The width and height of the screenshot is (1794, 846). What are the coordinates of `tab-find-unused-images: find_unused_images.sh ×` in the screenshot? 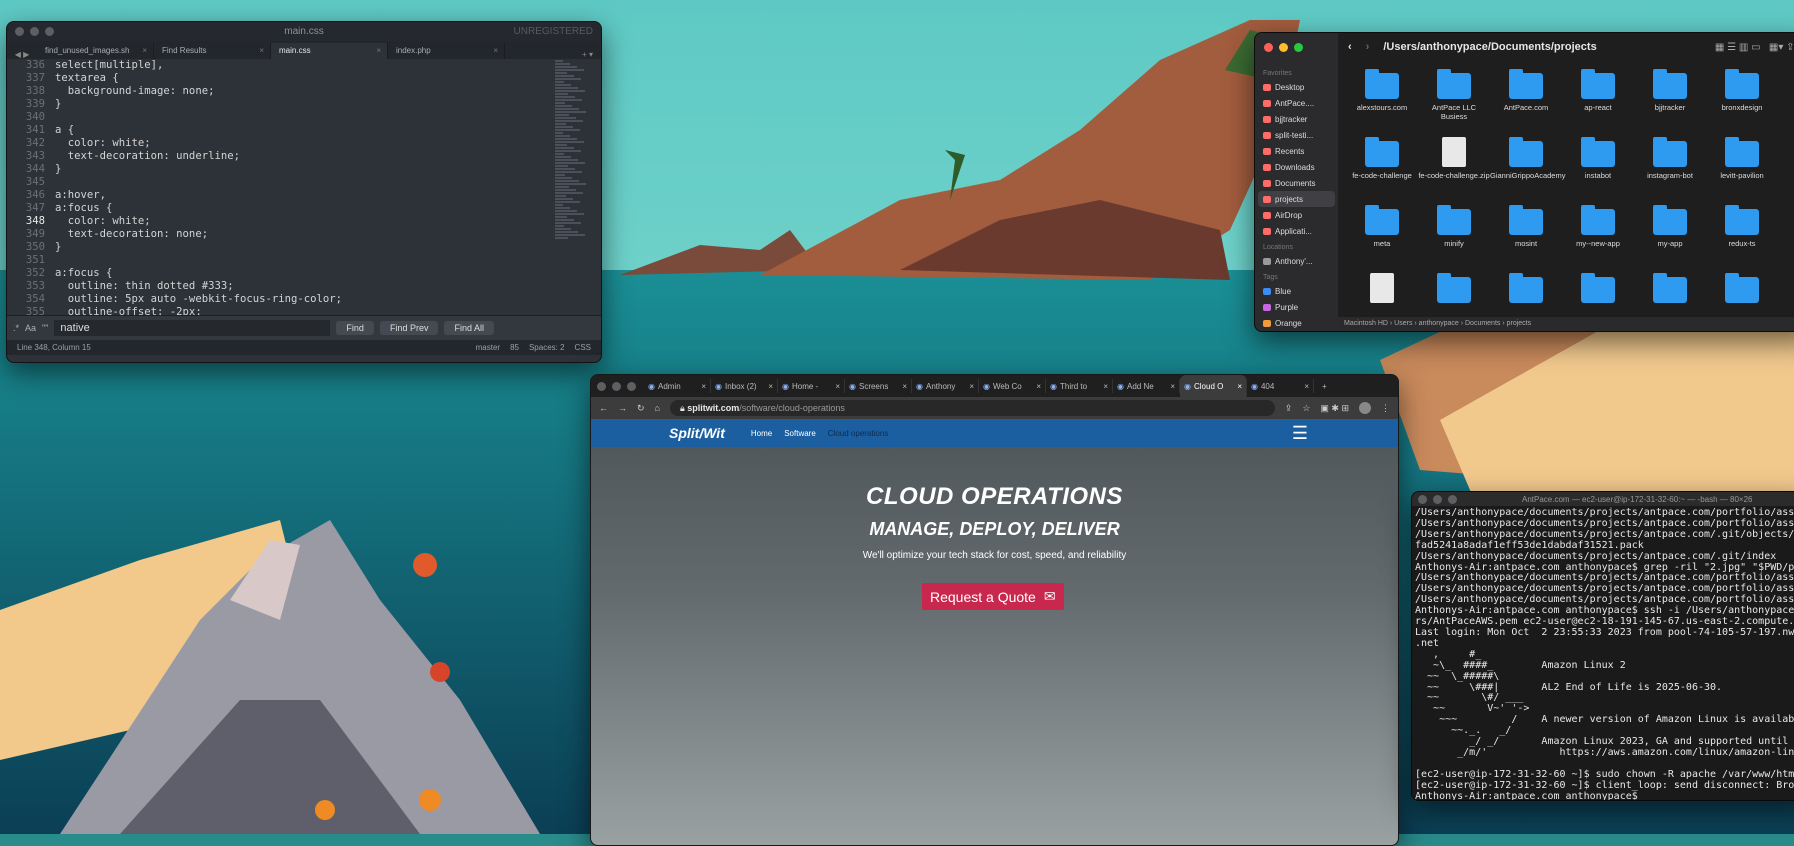 It's located at (95, 51).